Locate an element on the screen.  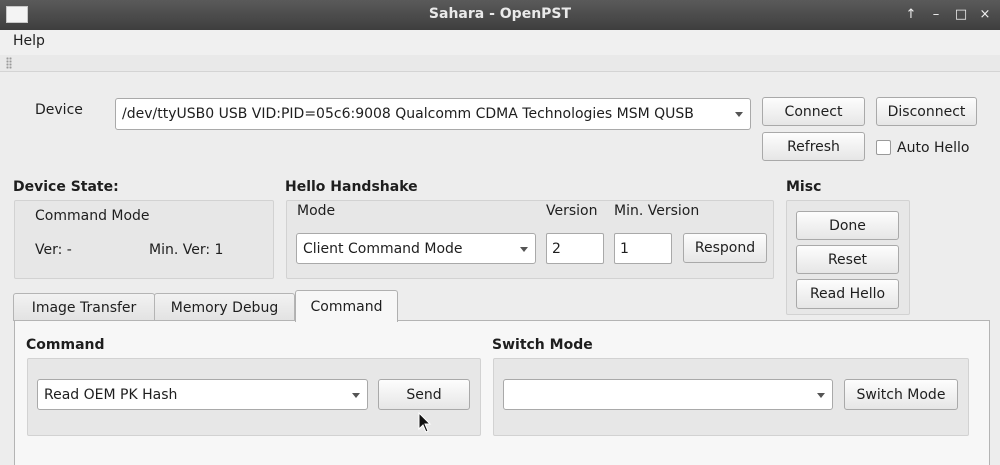
done-button: Done is located at coordinates (847, 225).